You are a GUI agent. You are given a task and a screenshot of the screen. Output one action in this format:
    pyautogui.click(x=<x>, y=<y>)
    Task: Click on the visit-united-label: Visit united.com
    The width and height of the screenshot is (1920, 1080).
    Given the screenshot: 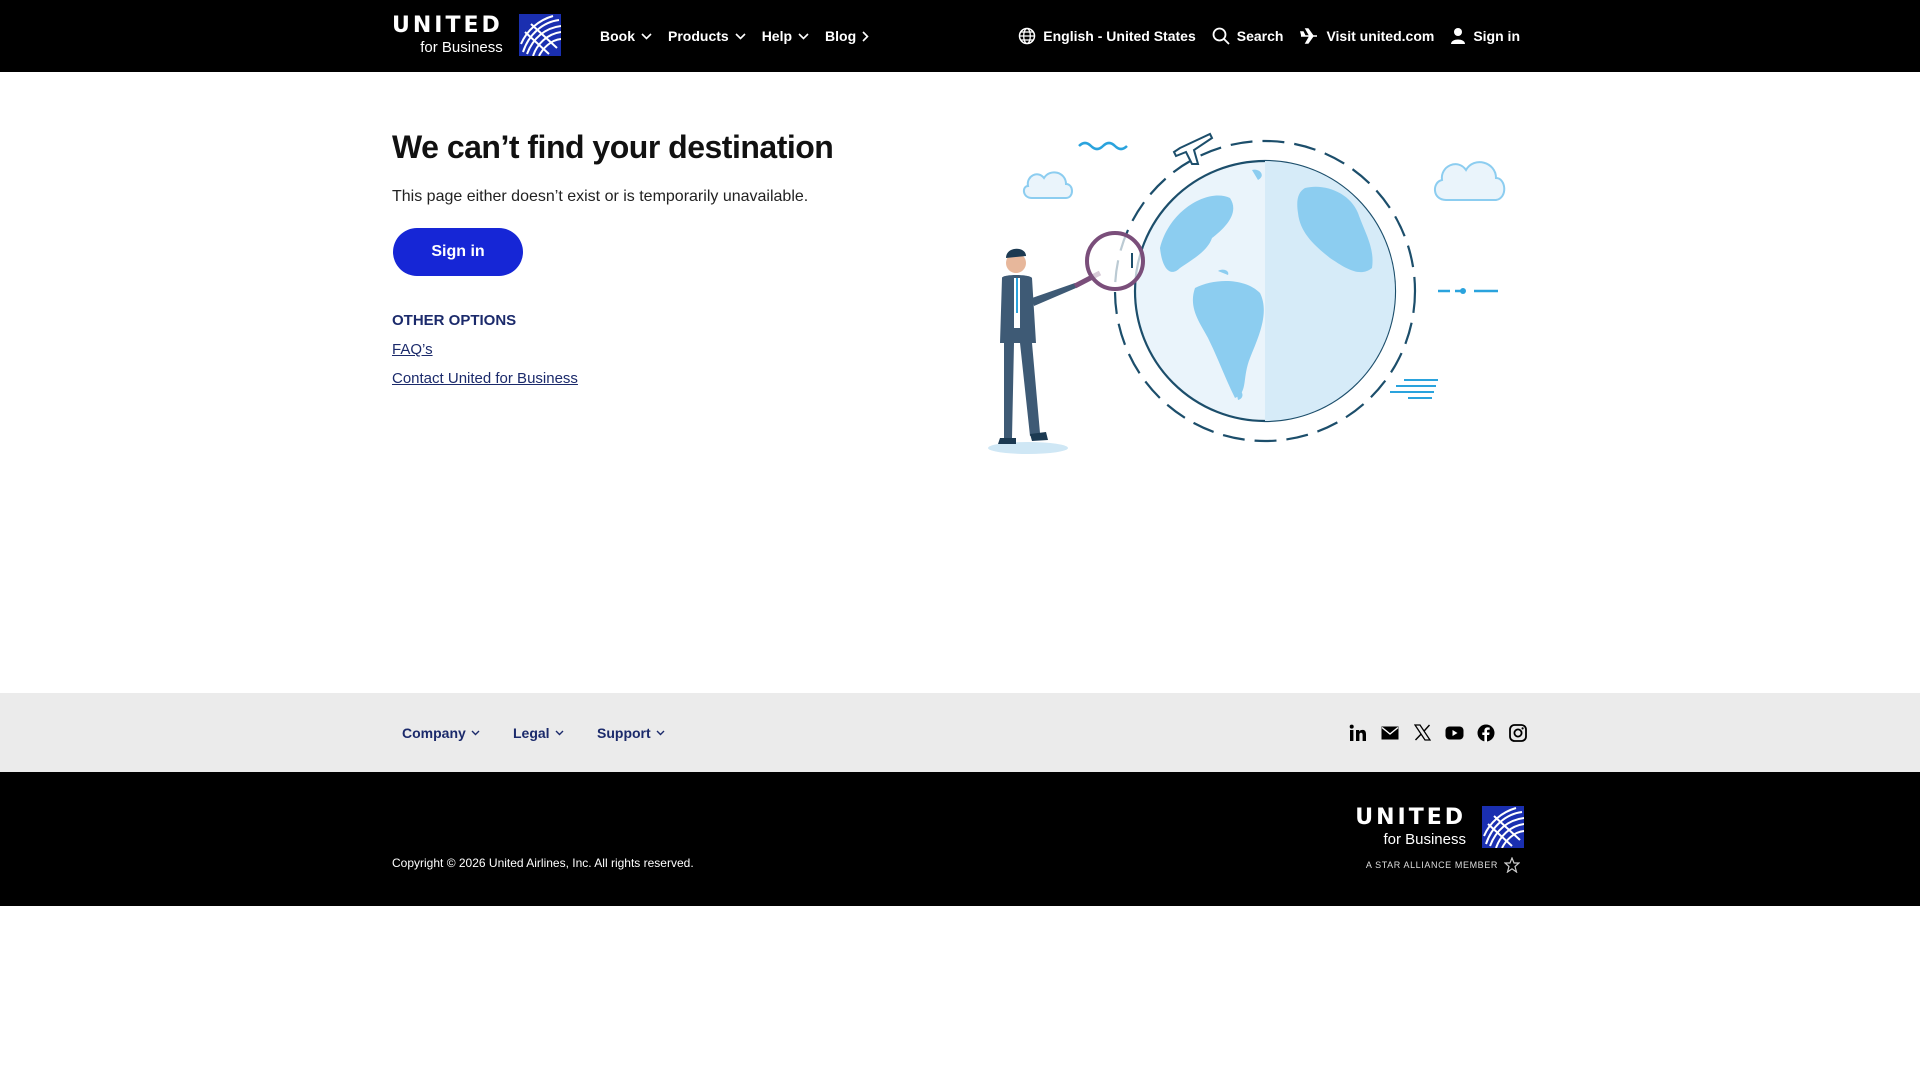 What is the action you would take?
    pyautogui.click(x=1380, y=36)
    